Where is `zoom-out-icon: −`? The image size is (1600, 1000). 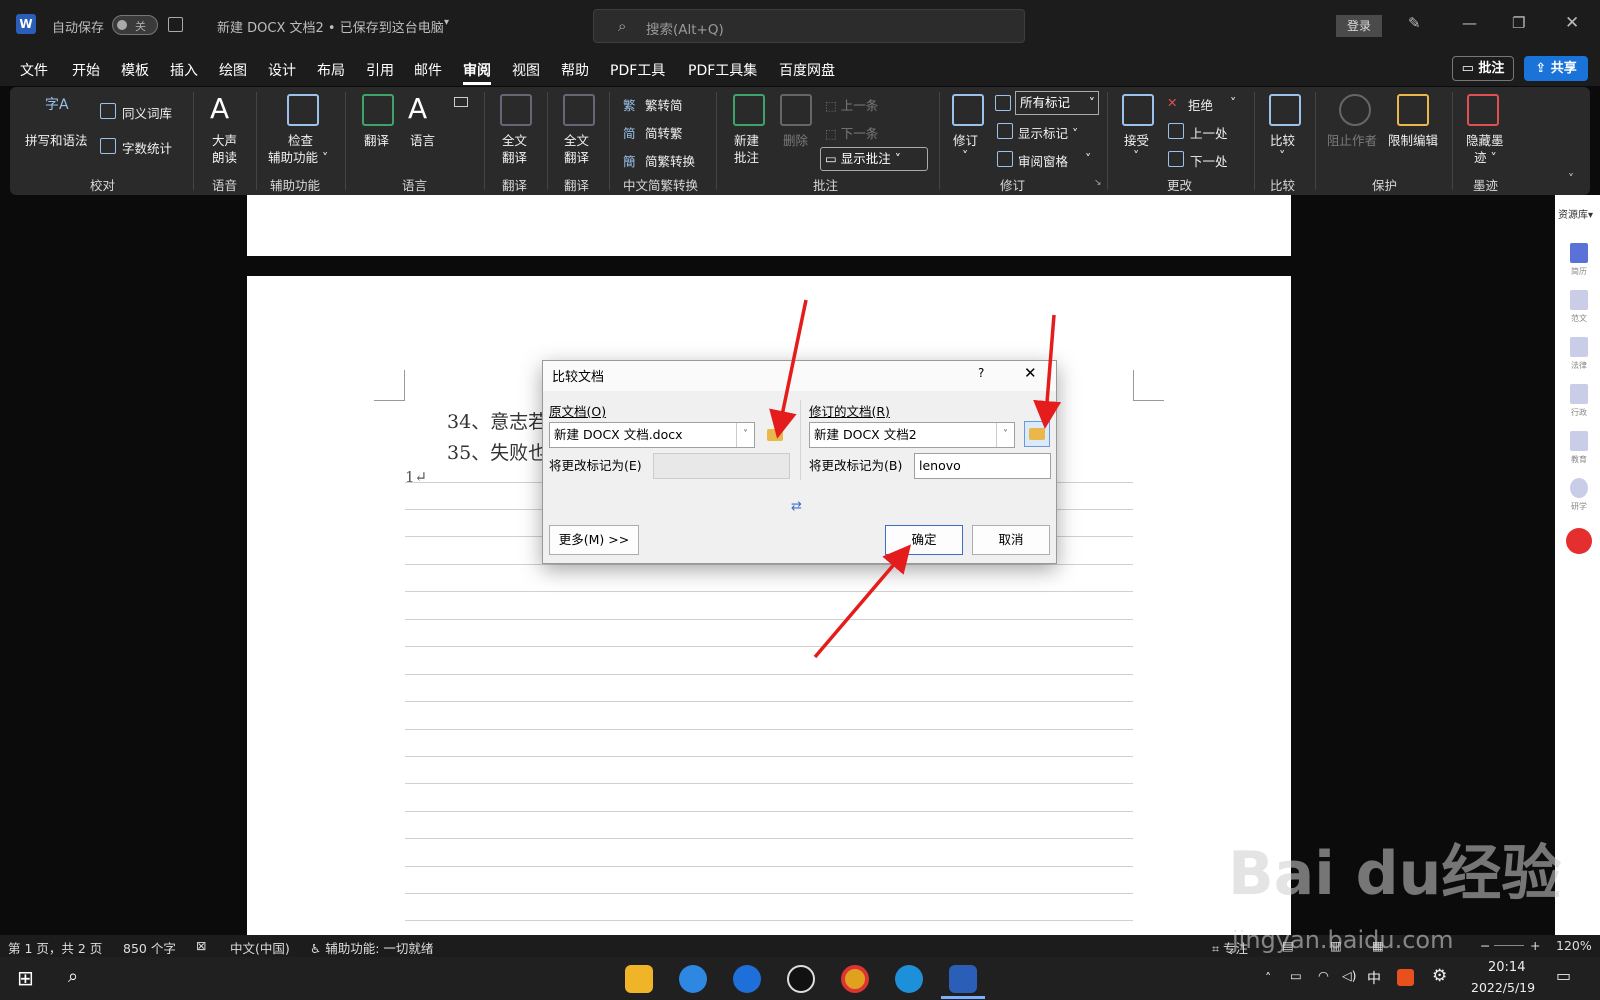
zoom-out-icon: − is located at coordinates (1485, 945).